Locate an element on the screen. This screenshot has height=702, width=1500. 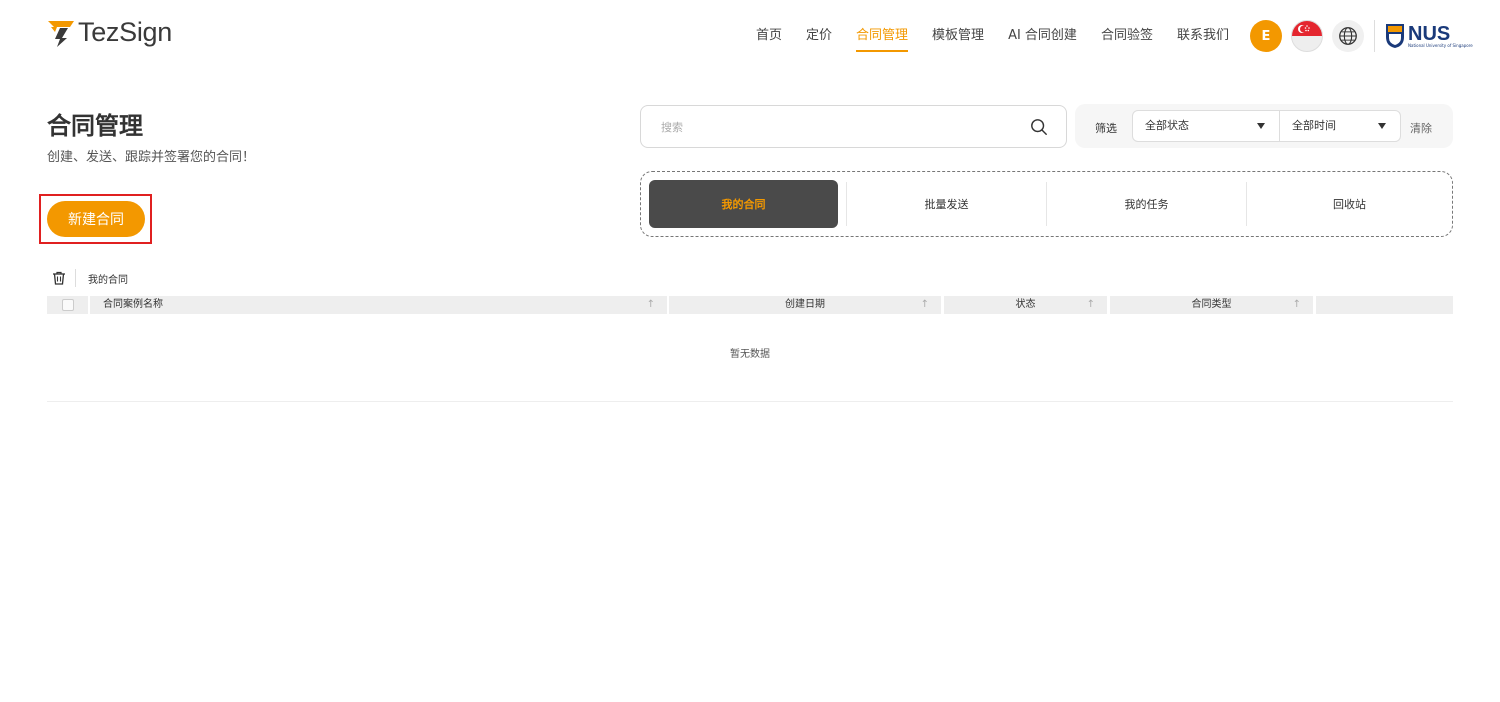
column-header-actions is located at coordinates (1384, 305).